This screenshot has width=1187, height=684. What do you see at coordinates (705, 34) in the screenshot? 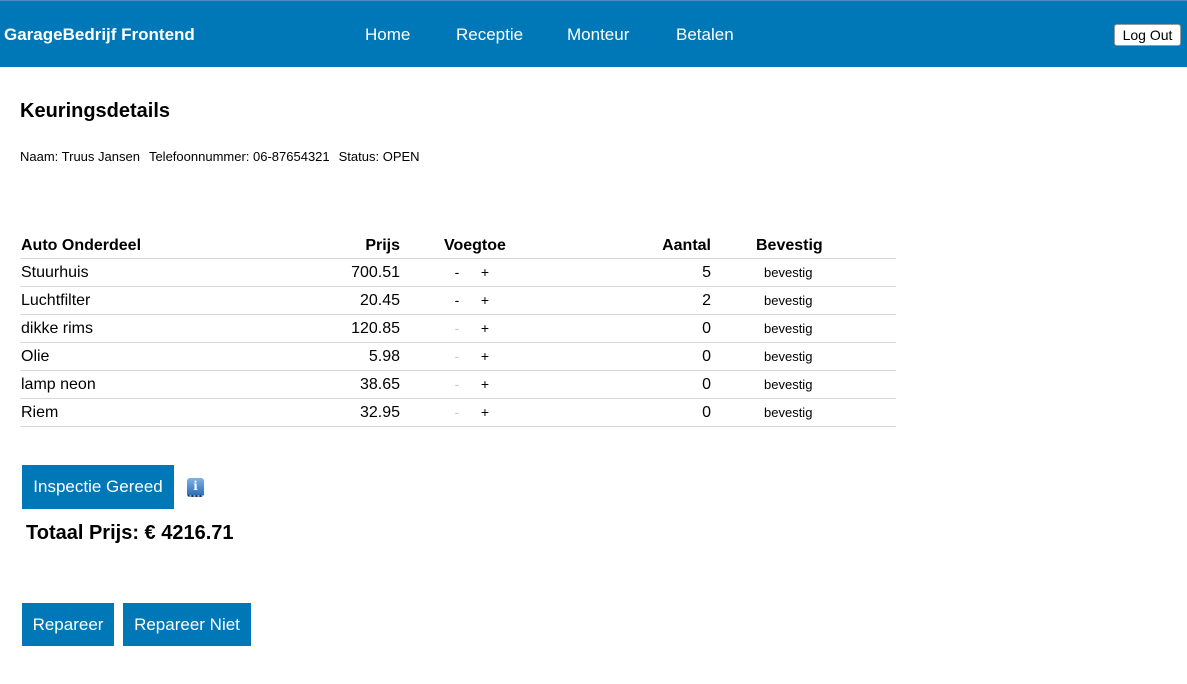
I see `nav-link-betalen: Betalen` at bounding box center [705, 34].